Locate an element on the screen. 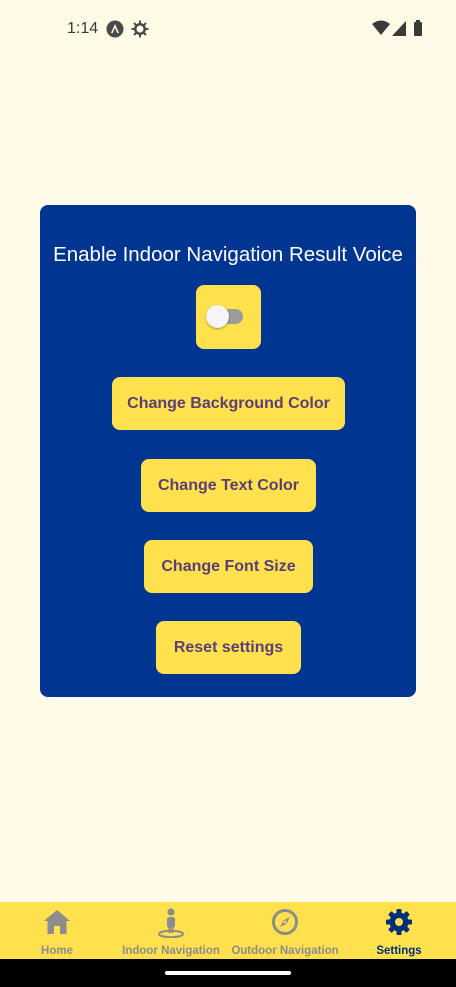 The width and height of the screenshot is (456, 987). tab-indoor-navigation-label: Indoor Navigation is located at coordinates (171, 951).